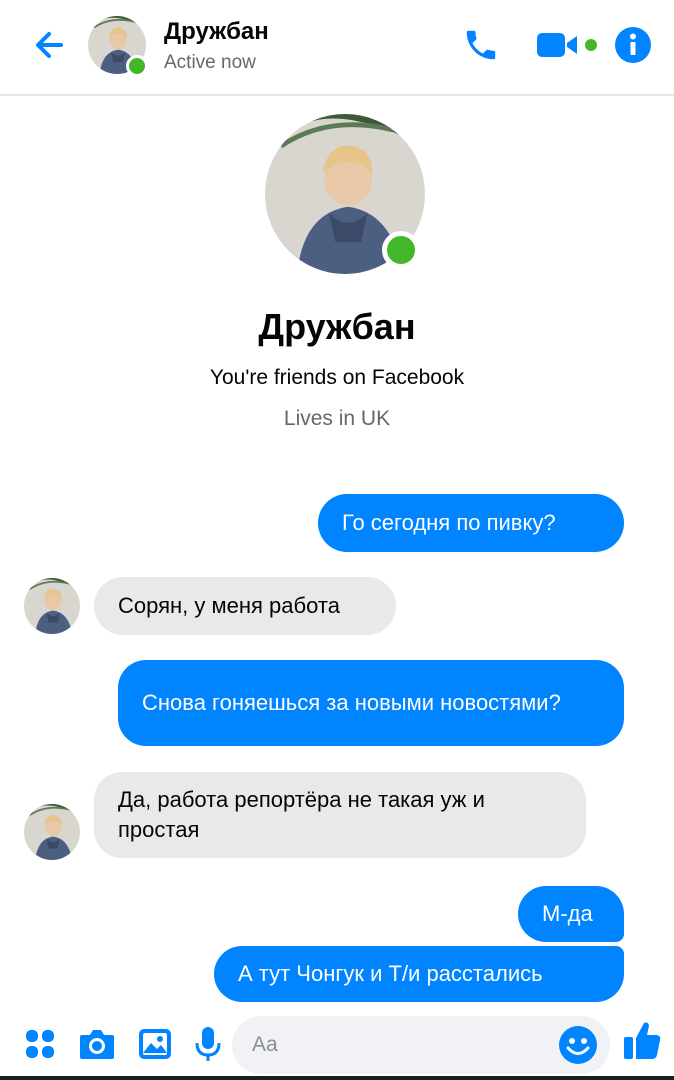  Describe the element at coordinates (337, 326) in the screenshot. I see `profile-name: Дружбан` at that location.